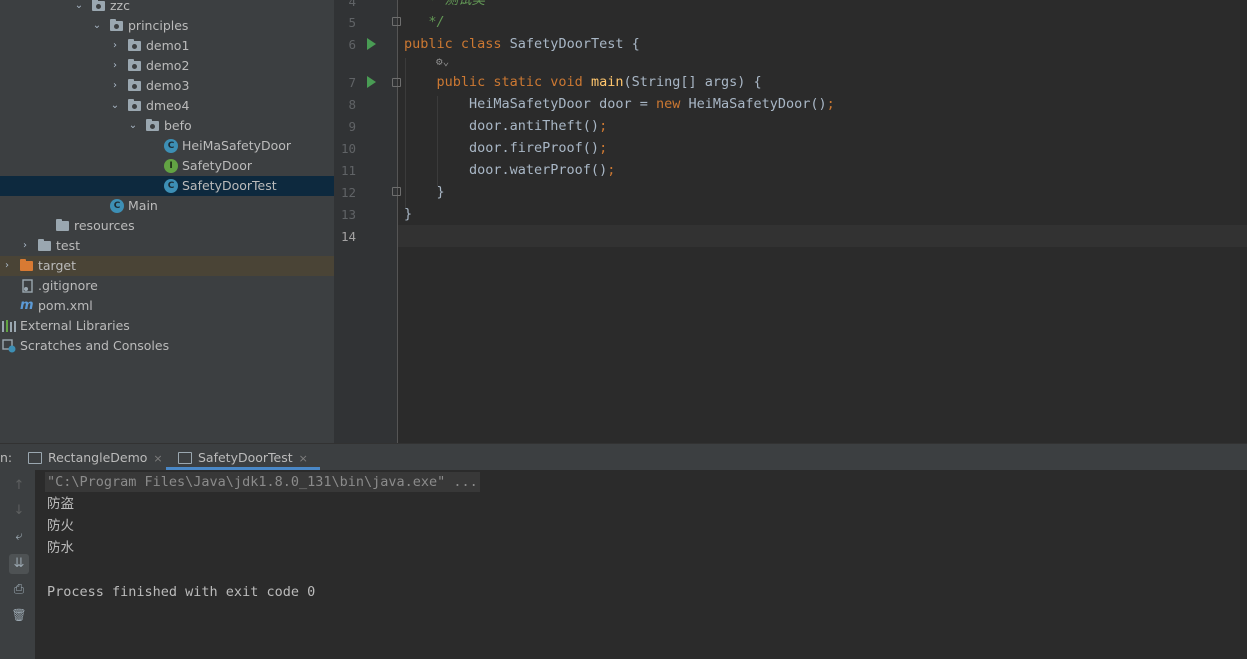 The height and width of the screenshot is (659, 1247). Describe the element at coordinates (181, 592) in the screenshot. I see `console-exit-line: Process finished with exit code 0` at that location.